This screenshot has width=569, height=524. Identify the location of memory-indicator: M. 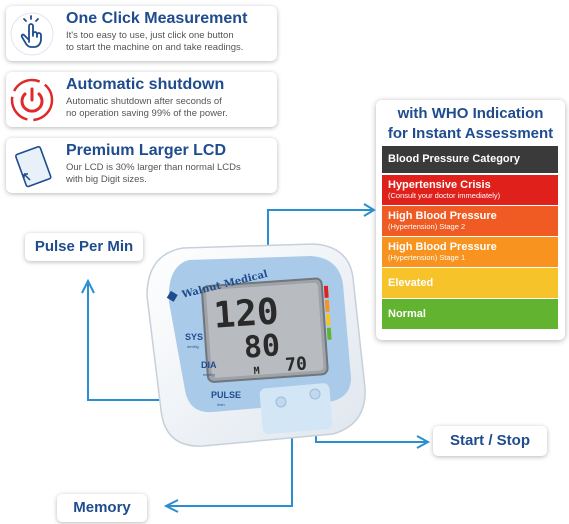
(256, 371).